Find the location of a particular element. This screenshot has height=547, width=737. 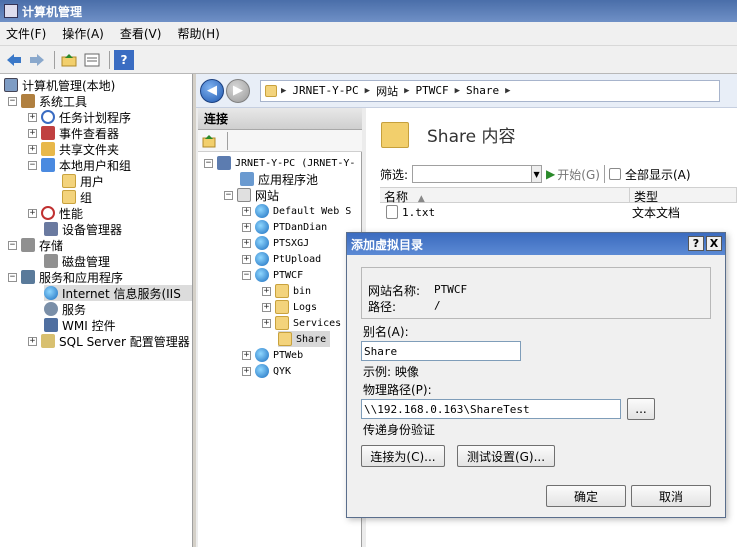

tree-item-services: 服务 is located at coordinates (65, 309).